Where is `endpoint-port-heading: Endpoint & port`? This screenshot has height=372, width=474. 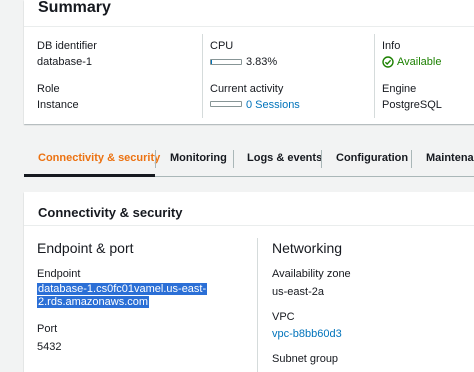 endpoint-port-heading: Endpoint & port is located at coordinates (85, 248).